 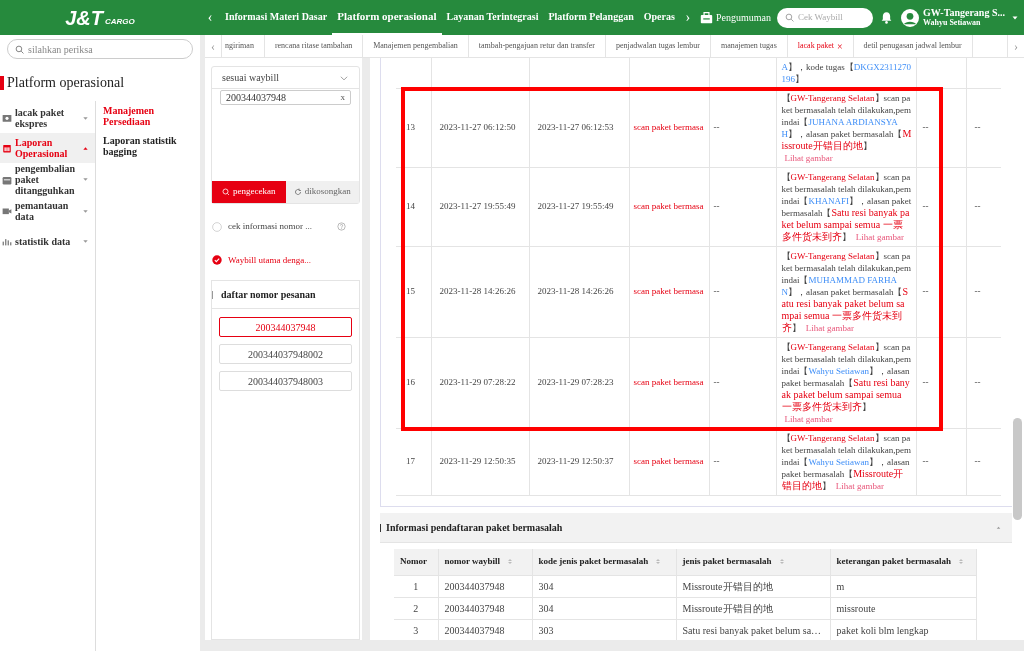 I want to click on table-cell: missroute, so click(x=903, y=608).